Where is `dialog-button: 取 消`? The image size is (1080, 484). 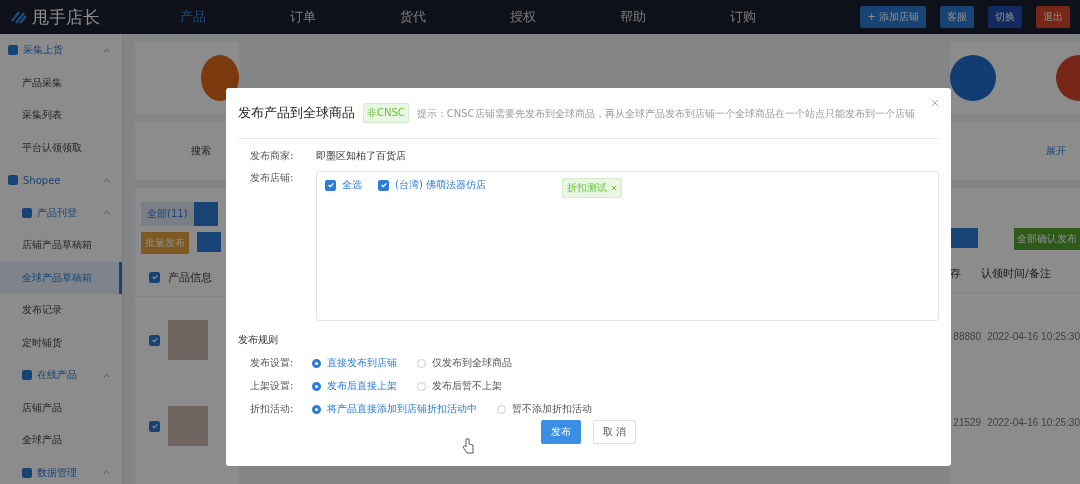 dialog-button: 取 消 is located at coordinates (614, 432).